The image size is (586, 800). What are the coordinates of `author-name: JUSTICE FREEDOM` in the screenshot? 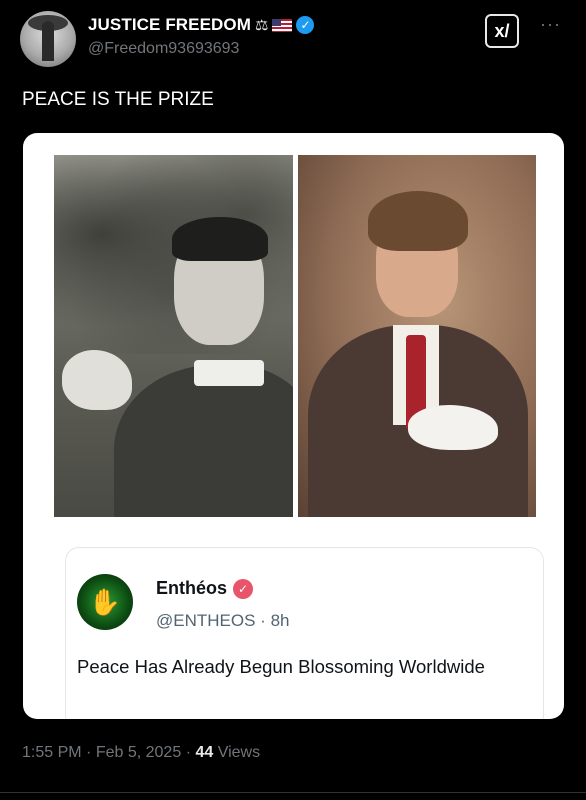 It's located at (169, 25).